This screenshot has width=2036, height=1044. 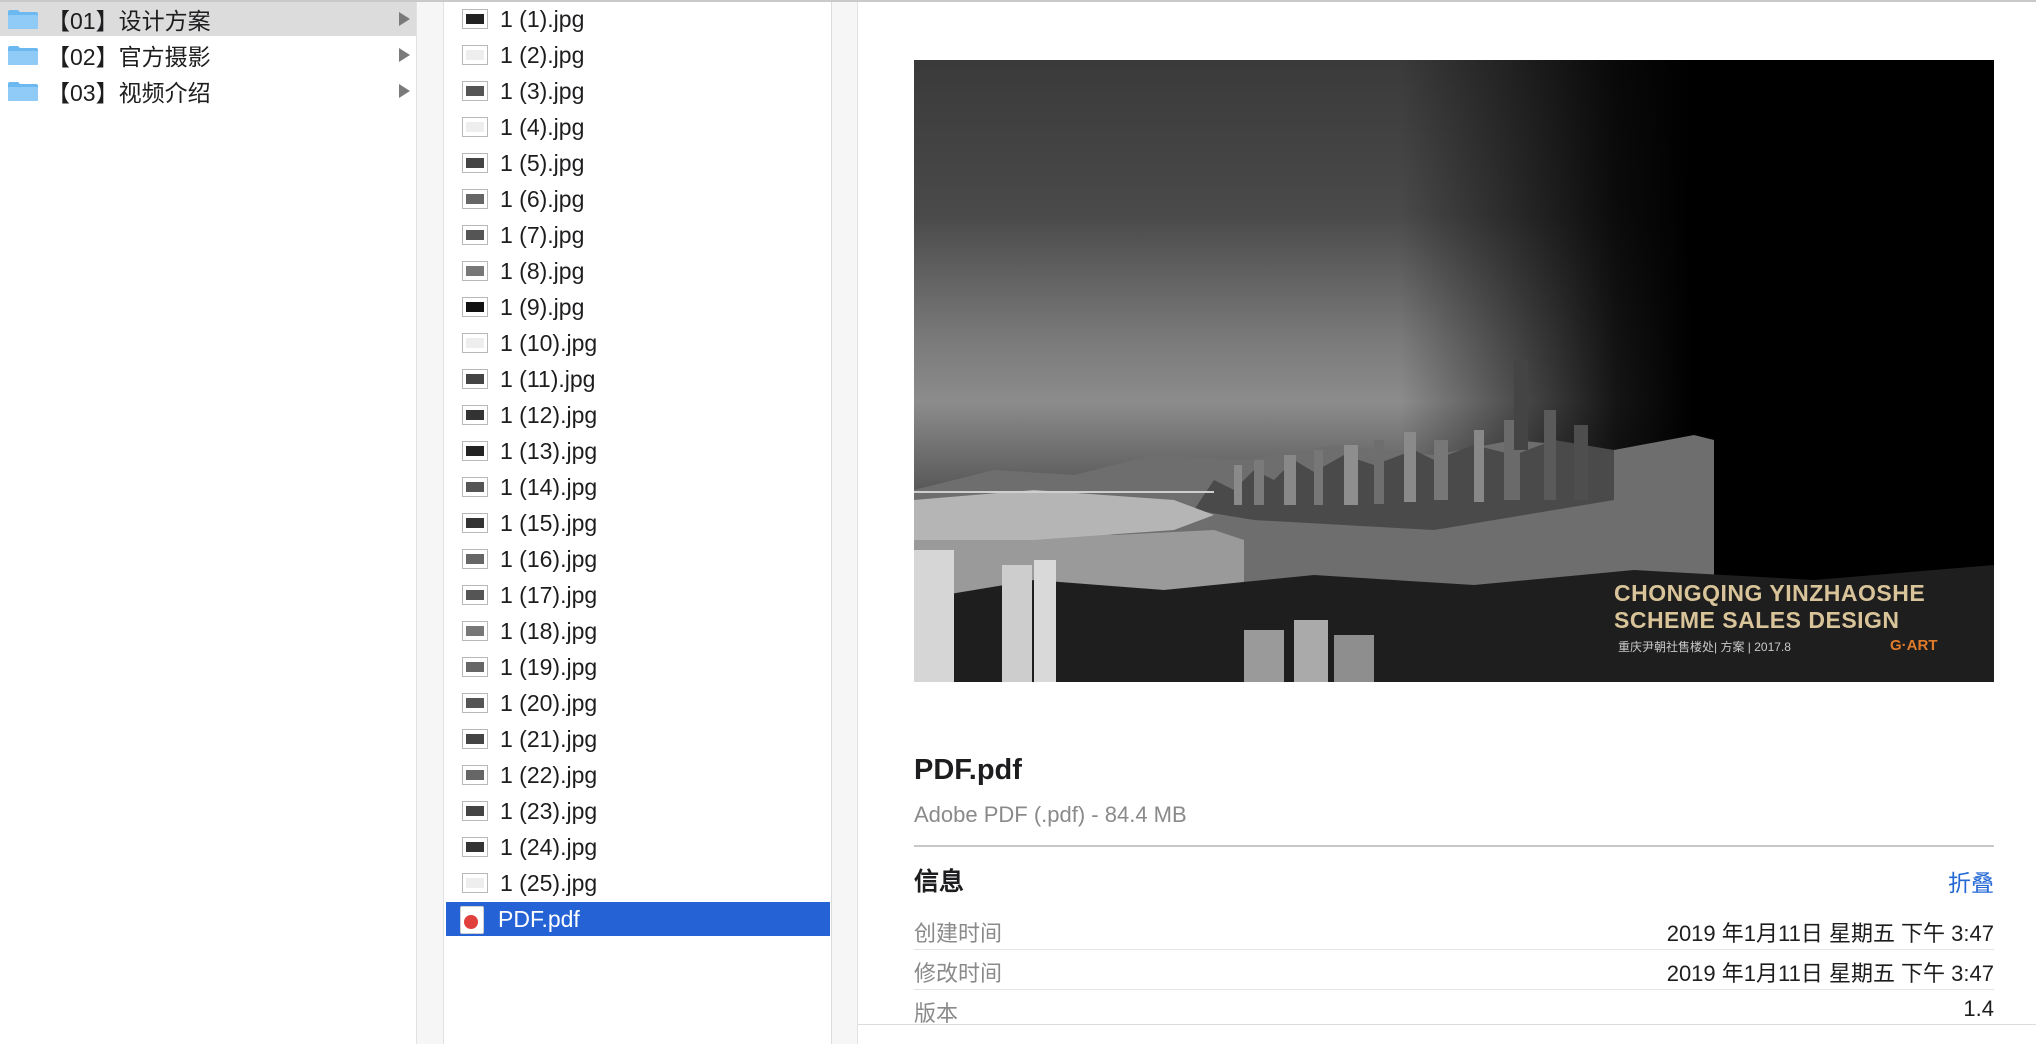 I want to click on info-key: 修改时间, so click(x=958, y=973).